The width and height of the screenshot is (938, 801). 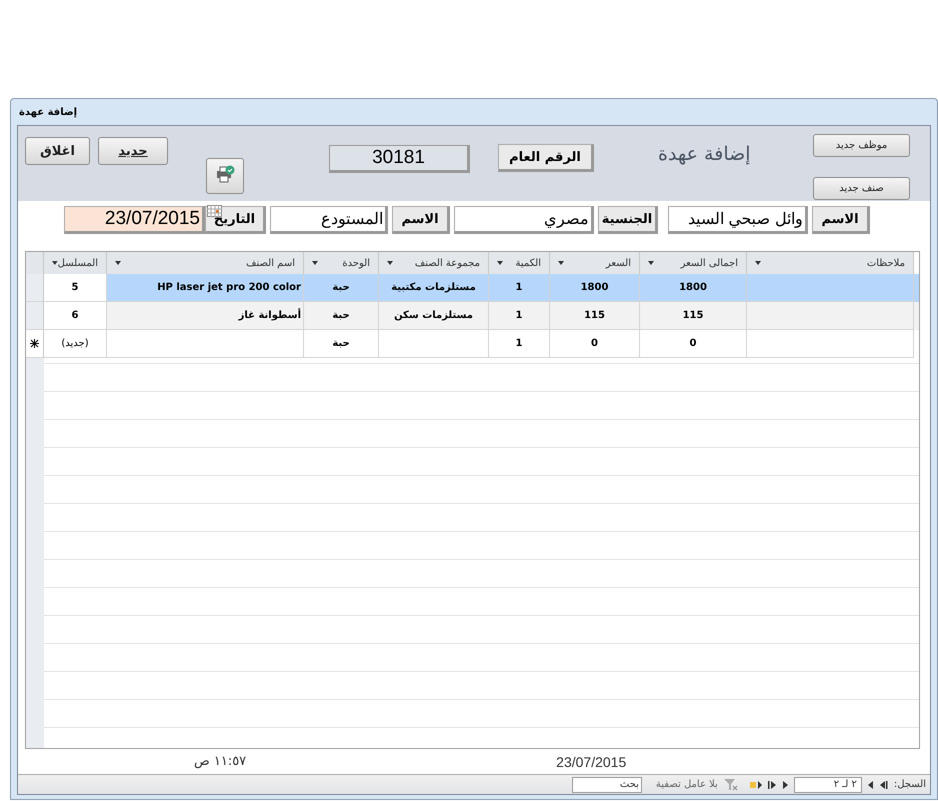 What do you see at coordinates (341, 344) in the screenshot?
I see `table-cell: حبة` at bounding box center [341, 344].